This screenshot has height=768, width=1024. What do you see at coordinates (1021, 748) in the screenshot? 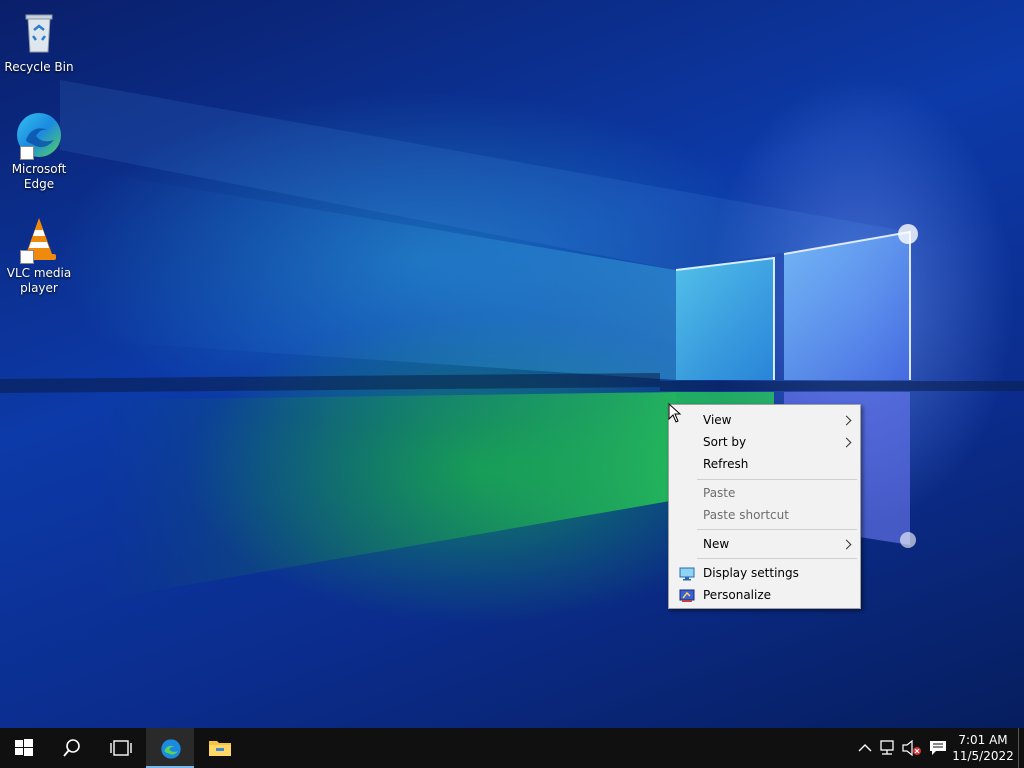
I see `show-desktop-button` at bounding box center [1021, 748].